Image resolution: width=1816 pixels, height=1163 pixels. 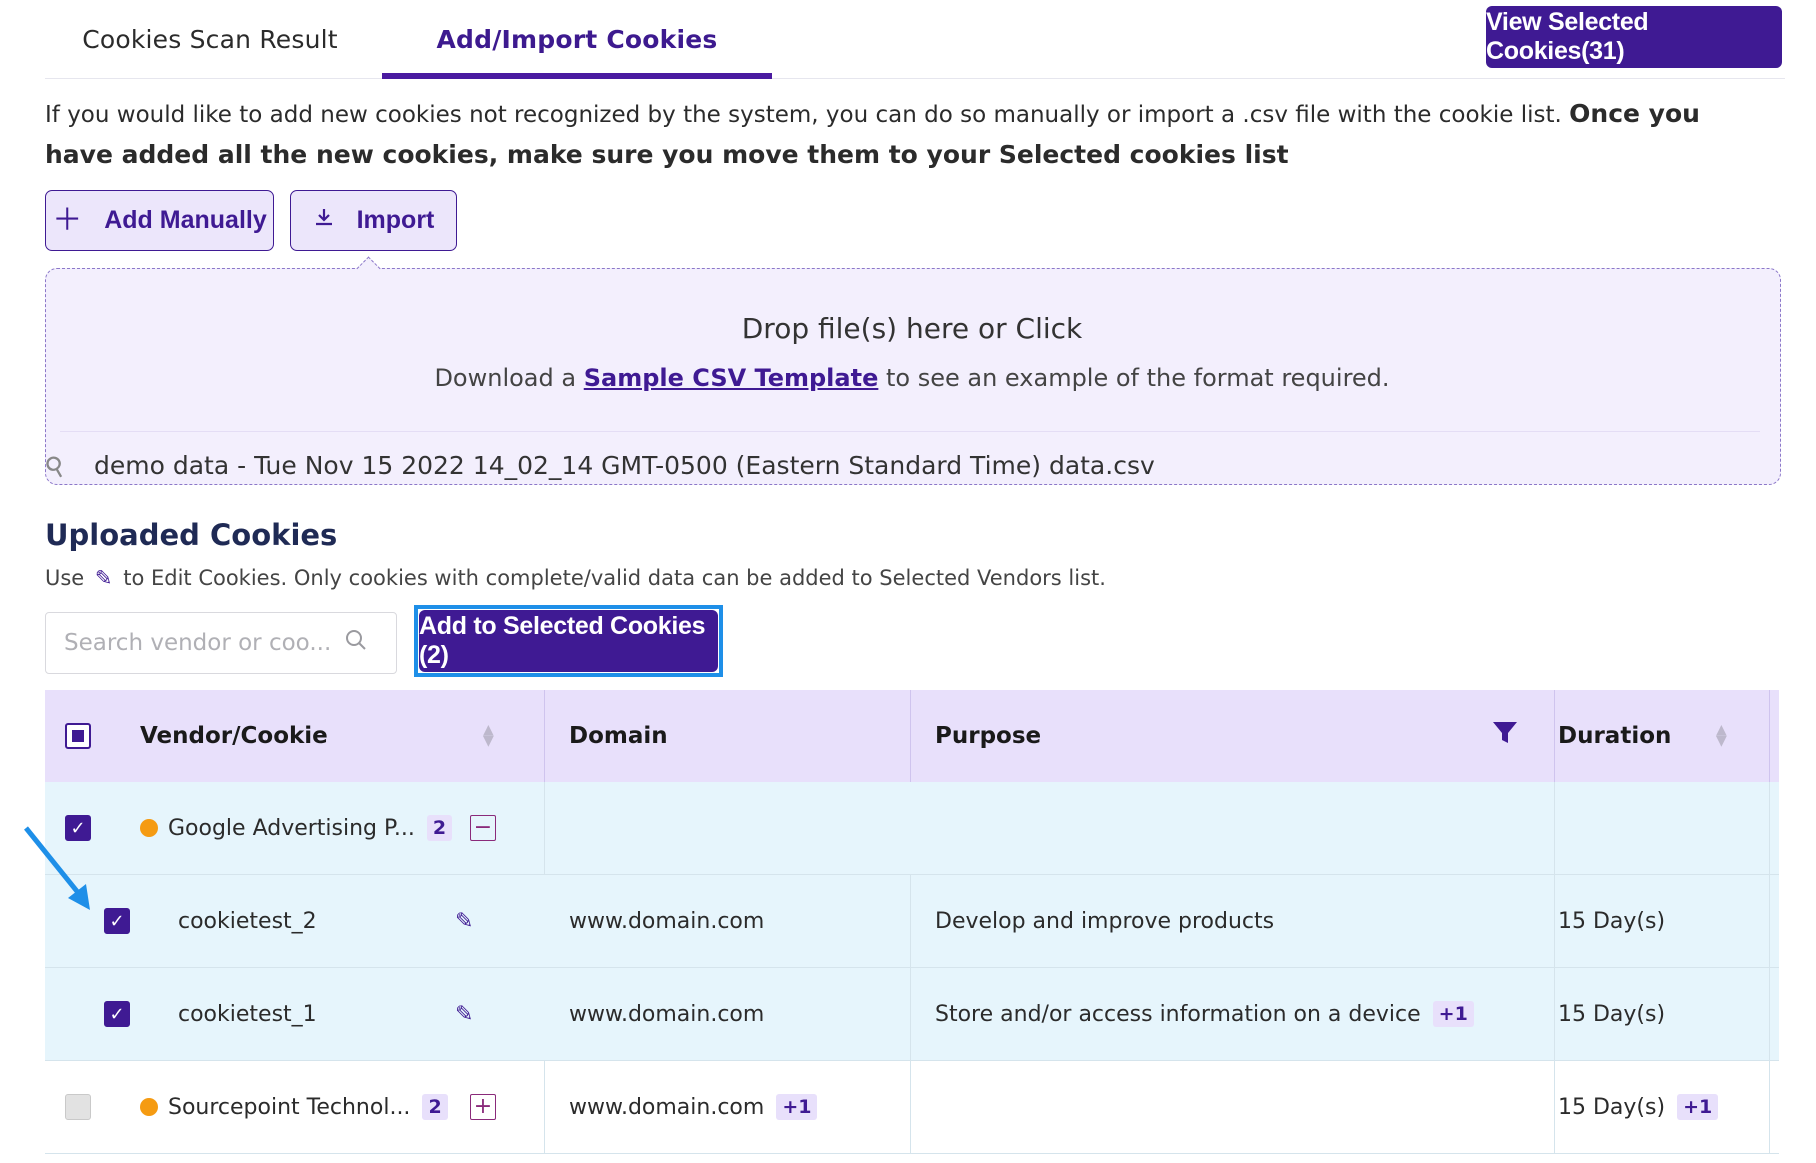 What do you see at coordinates (912, 828) in the screenshot?
I see `table-row-vendor-google: ✓ Google Advertising P... 2 −` at bounding box center [912, 828].